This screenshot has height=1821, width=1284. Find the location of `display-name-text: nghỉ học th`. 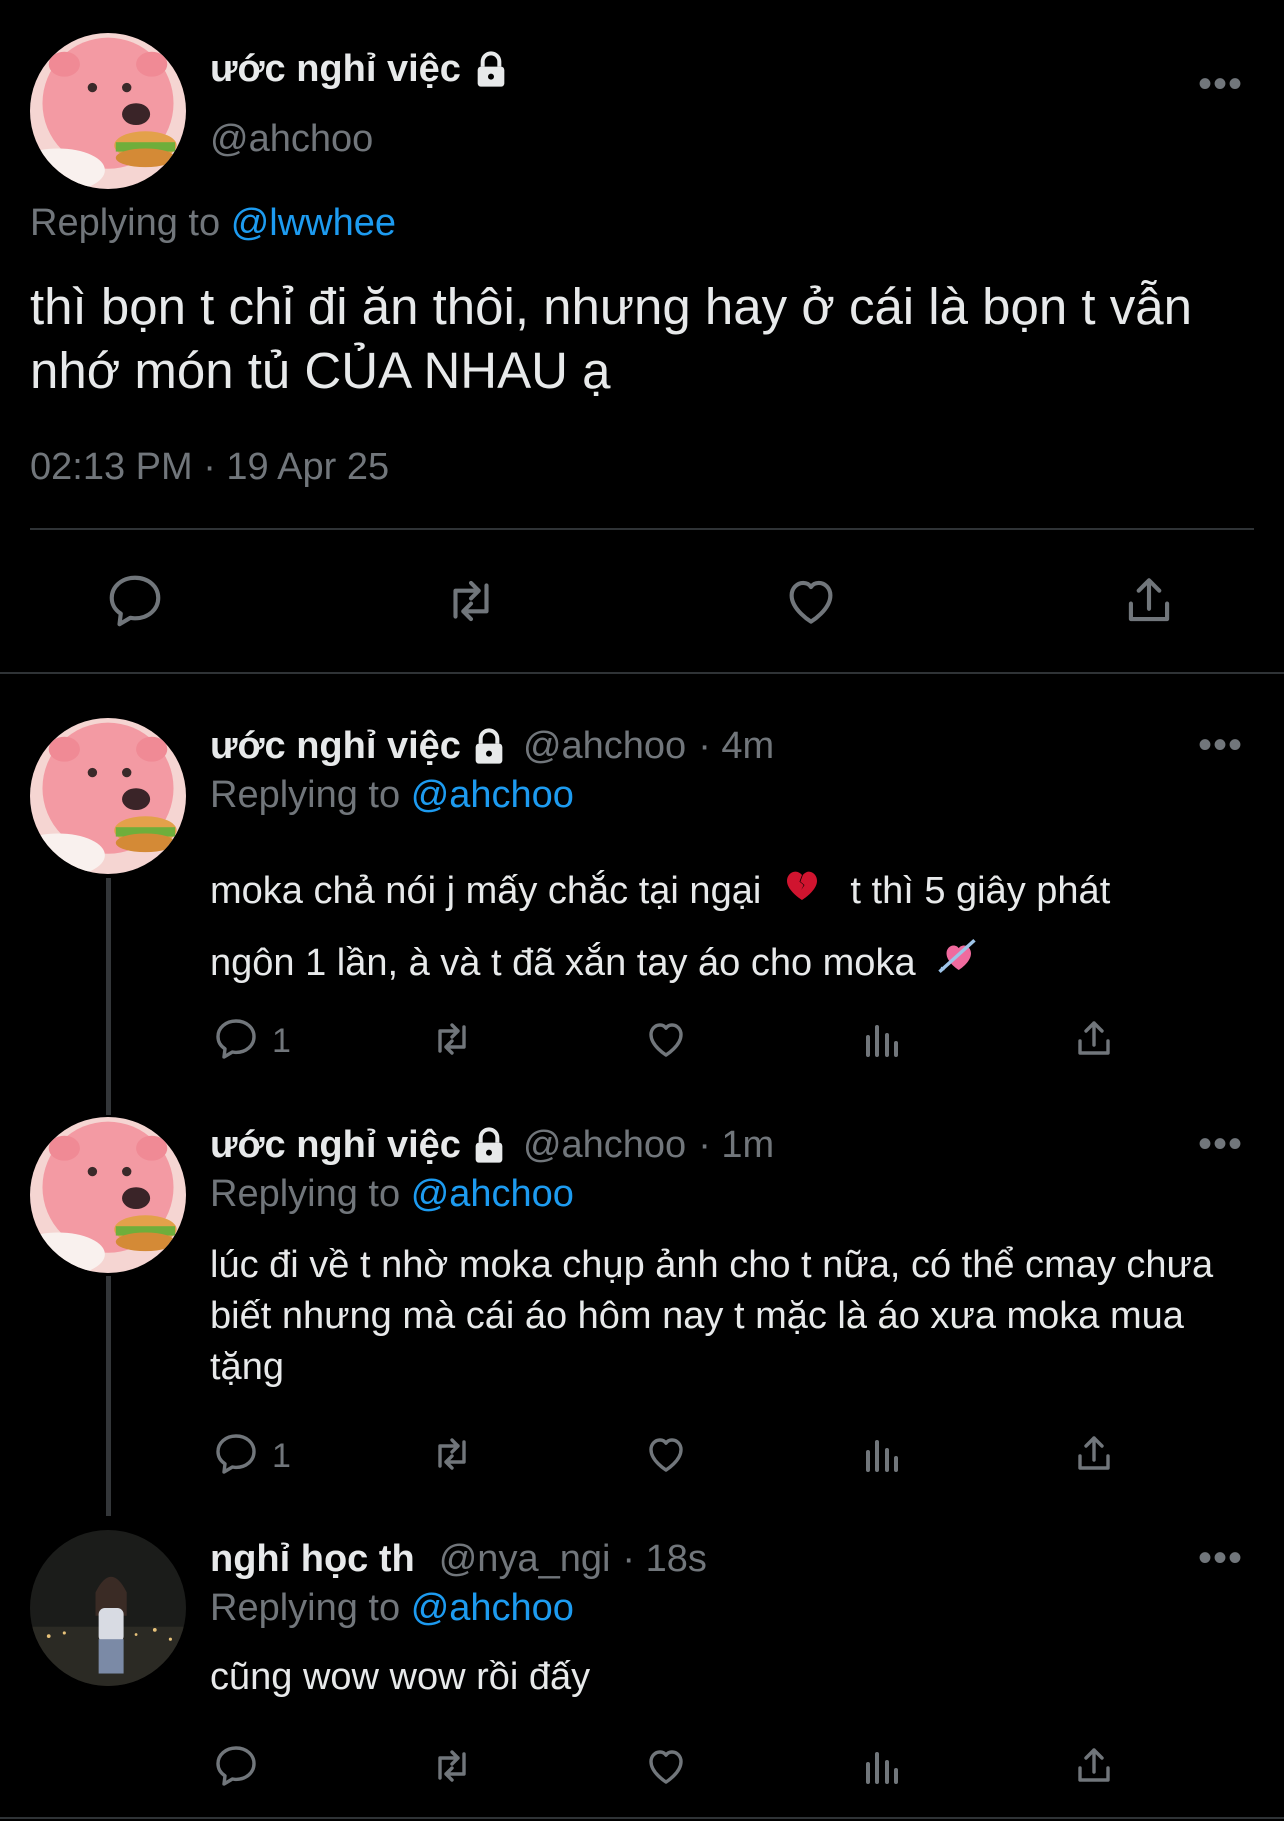

display-name-text: nghỉ học th is located at coordinates (312, 1559).